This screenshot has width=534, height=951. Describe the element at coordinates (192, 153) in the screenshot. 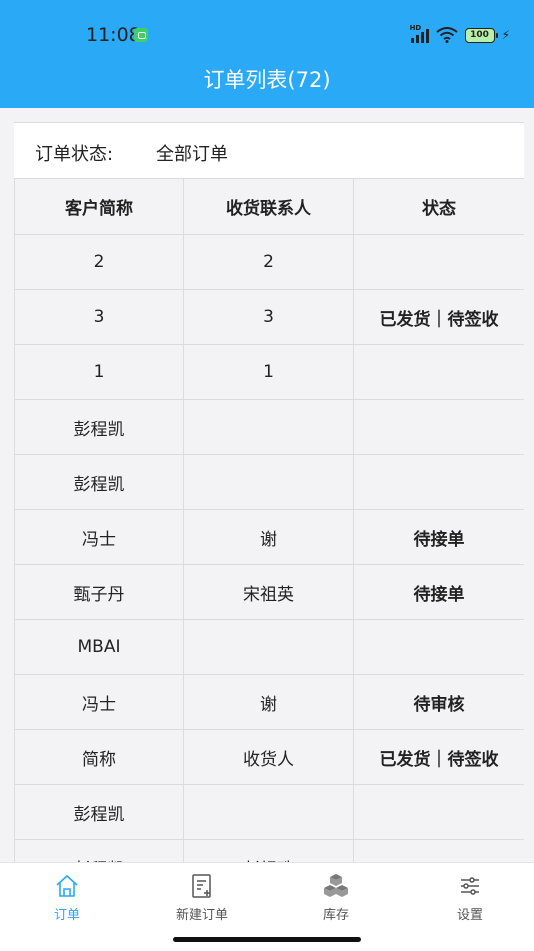

I see `filter-value: 全部订单` at that location.